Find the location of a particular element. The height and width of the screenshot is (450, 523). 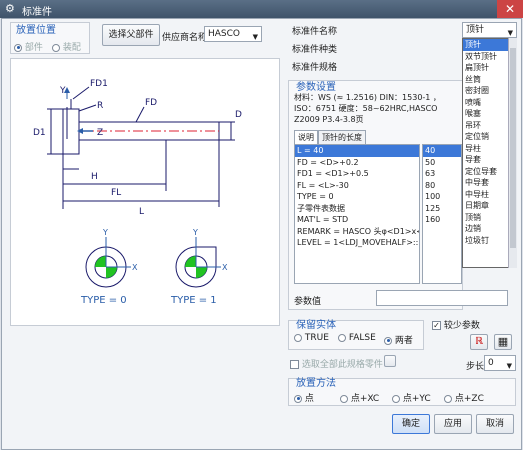

param-row: REMARK = HASCO 头φ<D1>x<H> is located at coordinates (357, 232).